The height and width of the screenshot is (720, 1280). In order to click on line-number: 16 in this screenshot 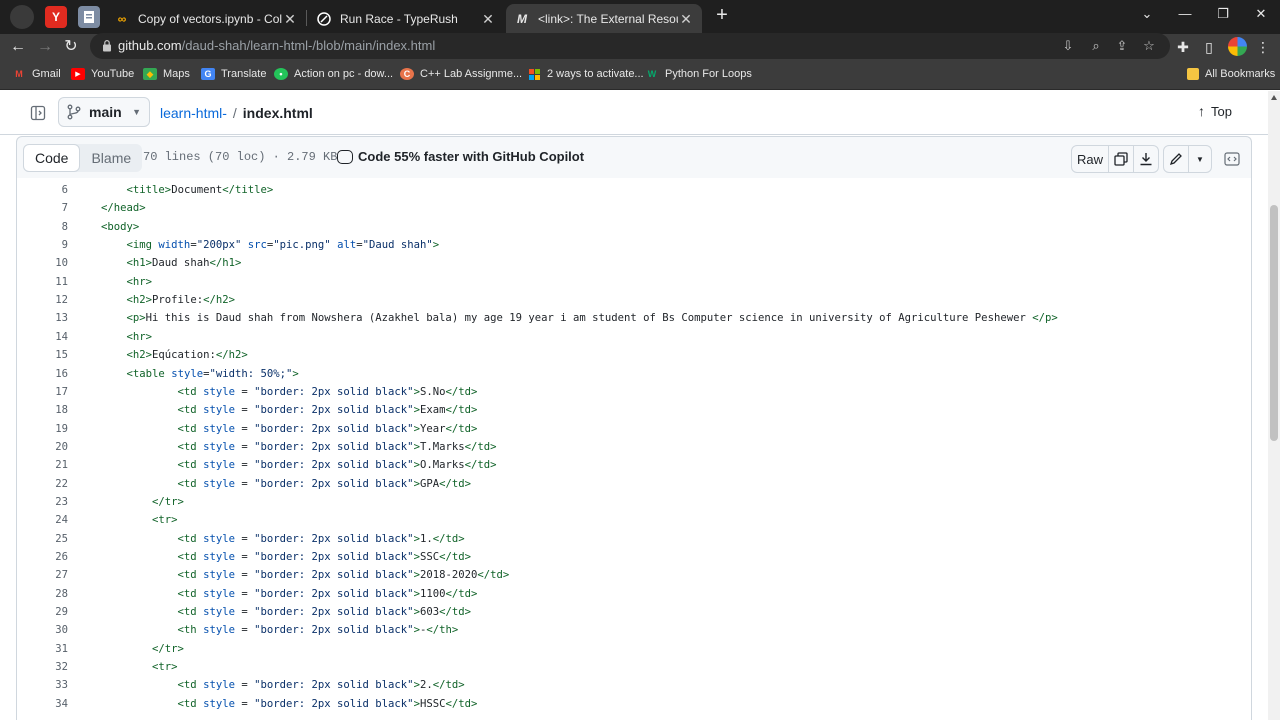, I will do `click(42, 374)`.